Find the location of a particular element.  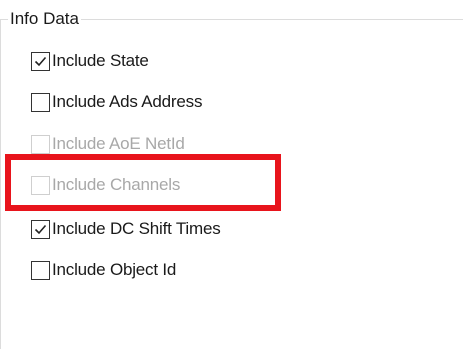

include-aoe-netid-checkbox: Include AoE NetId is located at coordinates (108, 144).